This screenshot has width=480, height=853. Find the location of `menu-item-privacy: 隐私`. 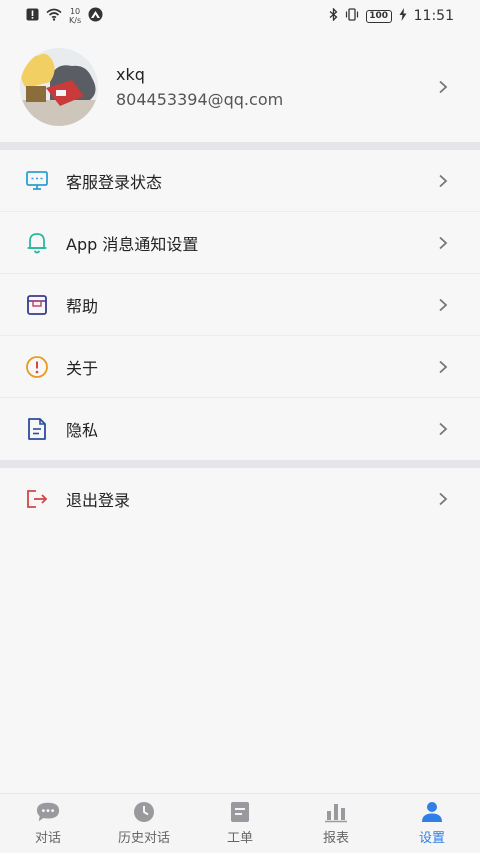

menu-item-privacy: 隐私 is located at coordinates (240, 429).